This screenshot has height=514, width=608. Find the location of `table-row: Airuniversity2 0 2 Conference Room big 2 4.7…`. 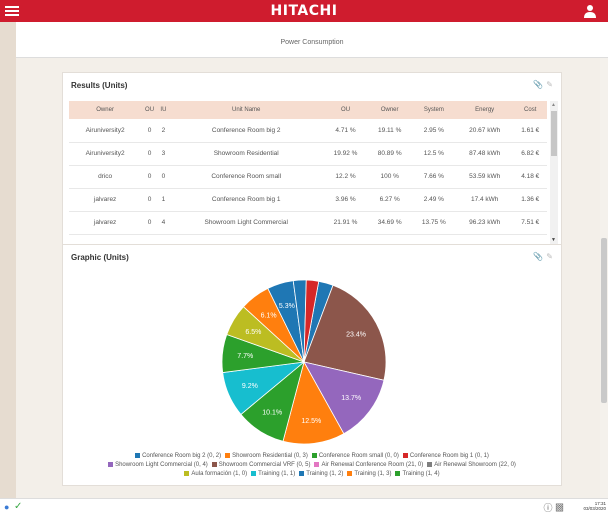

table-row: Airuniversity2 0 2 Conference Room big 2 4.7… is located at coordinates (308, 131).